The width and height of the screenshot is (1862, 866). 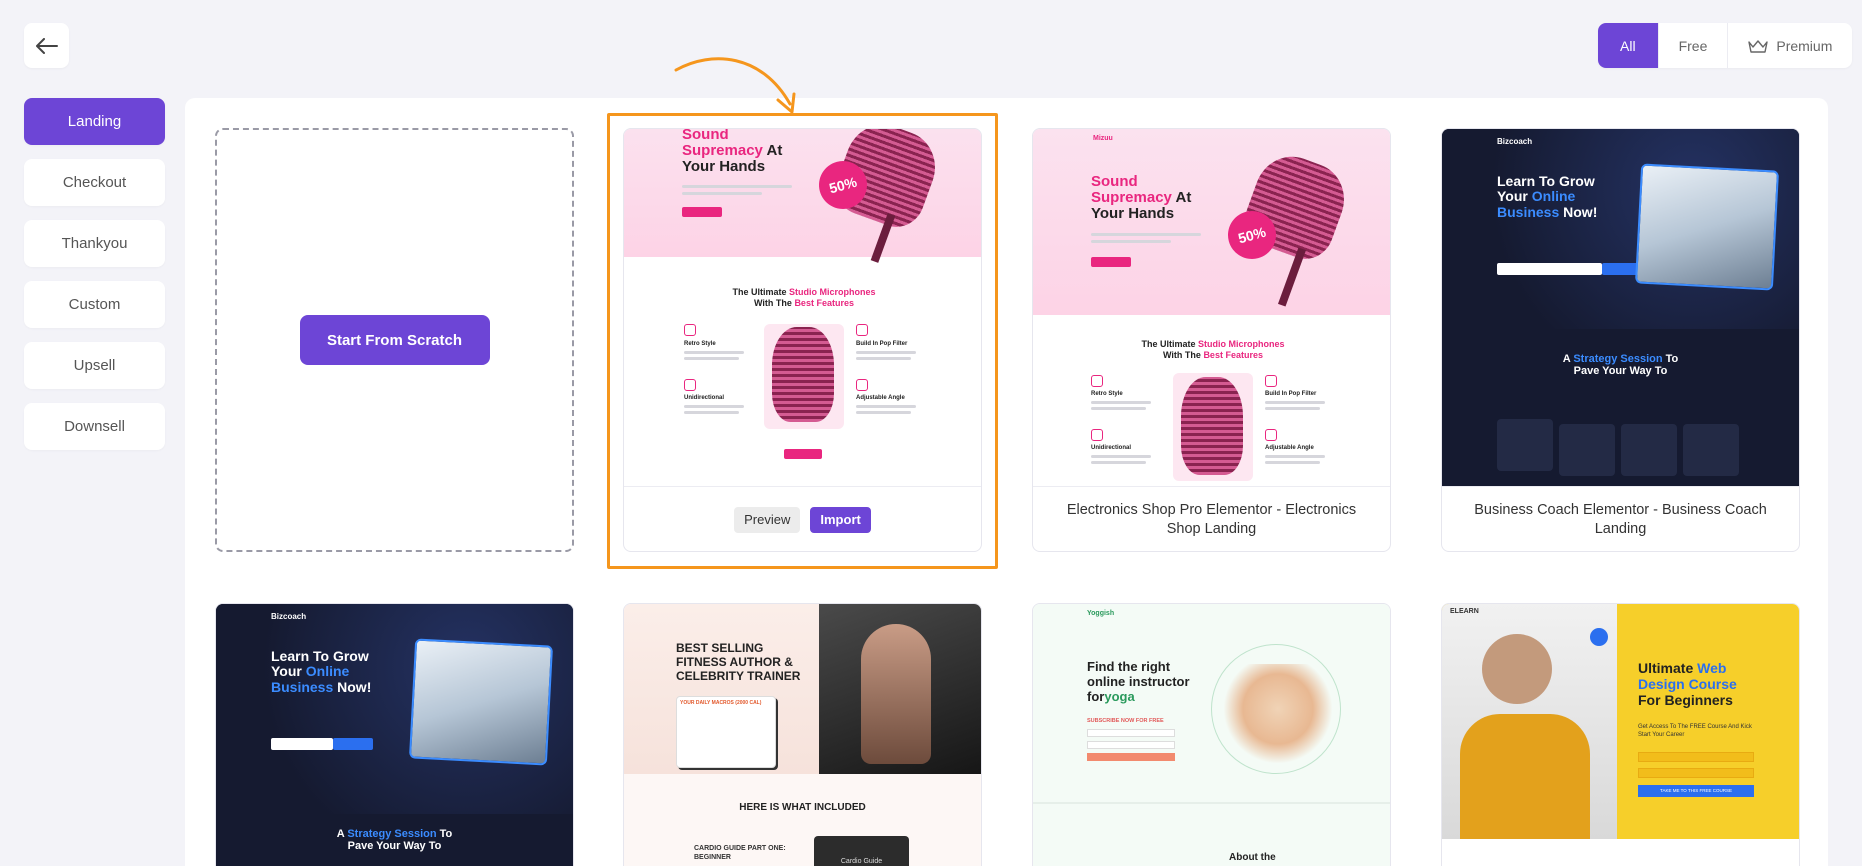 I want to click on sidebar-item-upsell: Upsell, so click(x=94, y=365).